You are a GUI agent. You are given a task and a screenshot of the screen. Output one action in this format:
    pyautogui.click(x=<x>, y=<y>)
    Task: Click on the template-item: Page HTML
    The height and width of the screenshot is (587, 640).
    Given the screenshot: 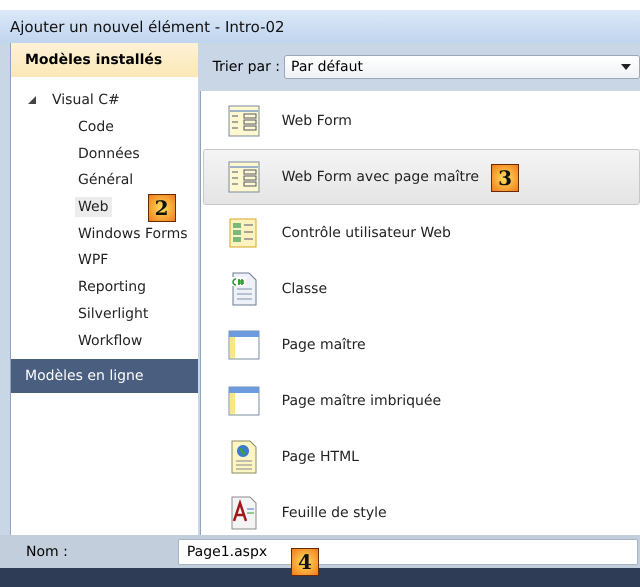 What is the action you would take?
    pyautogui.click(x=421, y=457)
    